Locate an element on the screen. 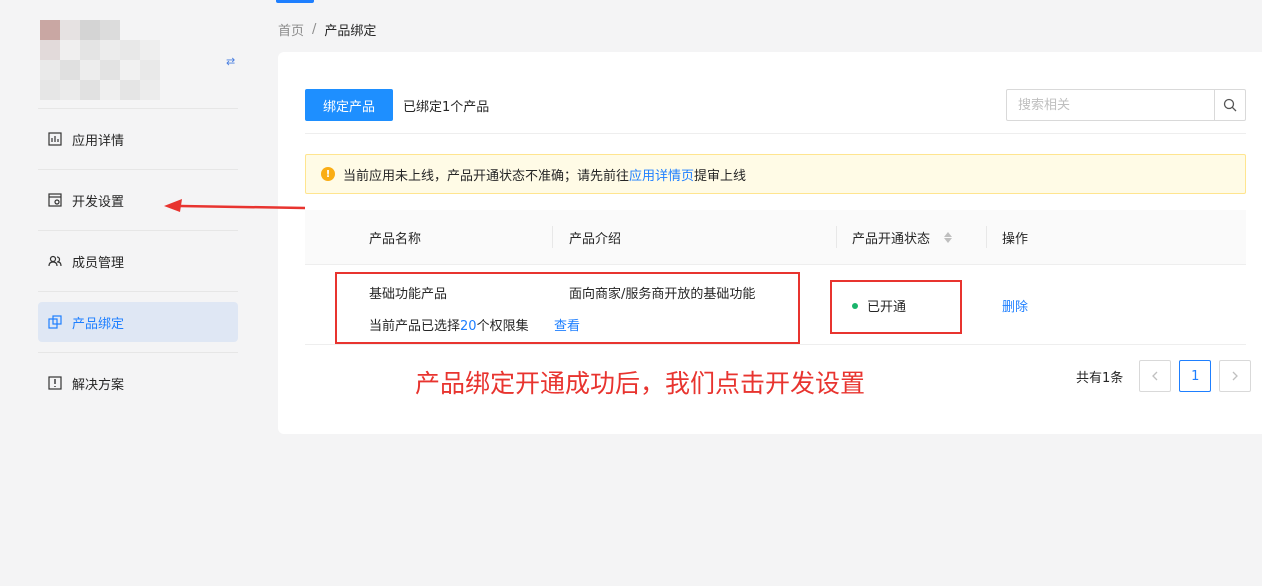 Image resolution: width=1262 pixels, height=586 pixels. alert-text-before: 当前应用未上线，产品开通状态不准确；请先前往 is located at coordinates (486, 176).